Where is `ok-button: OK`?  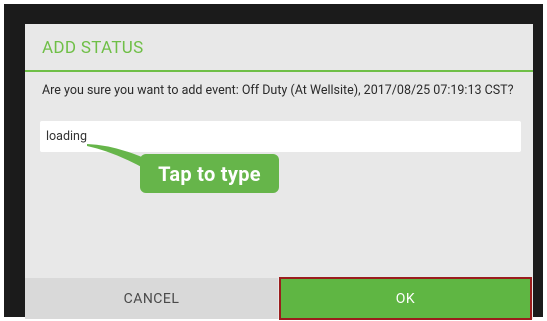 ok-button: OK is located at coordinates (405, 298).